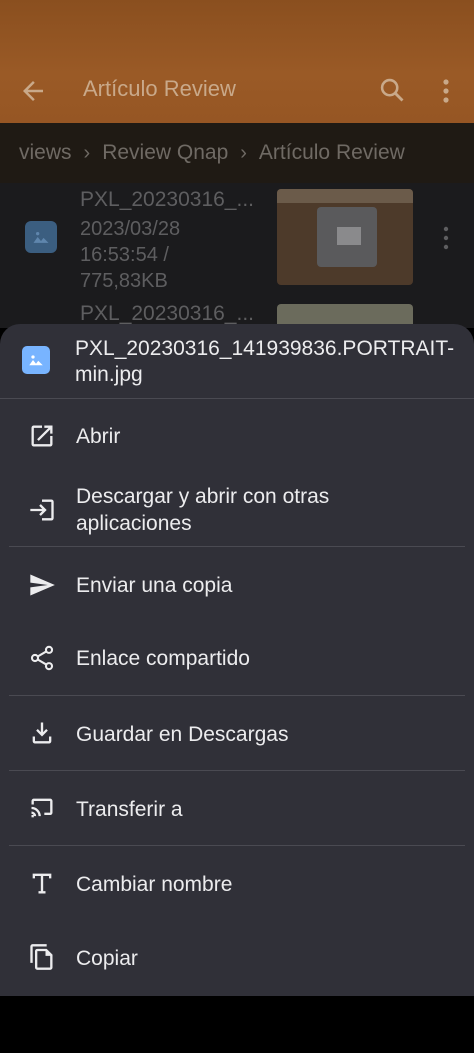  I want to click on save-to-downloads-action: Guardar en Descargas, so click(237, 733).